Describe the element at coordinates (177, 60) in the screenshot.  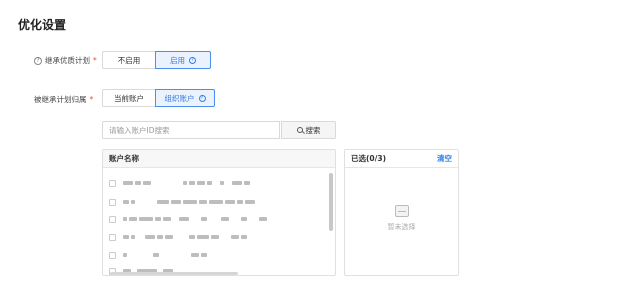
I see `option-label: 启用` at that location.